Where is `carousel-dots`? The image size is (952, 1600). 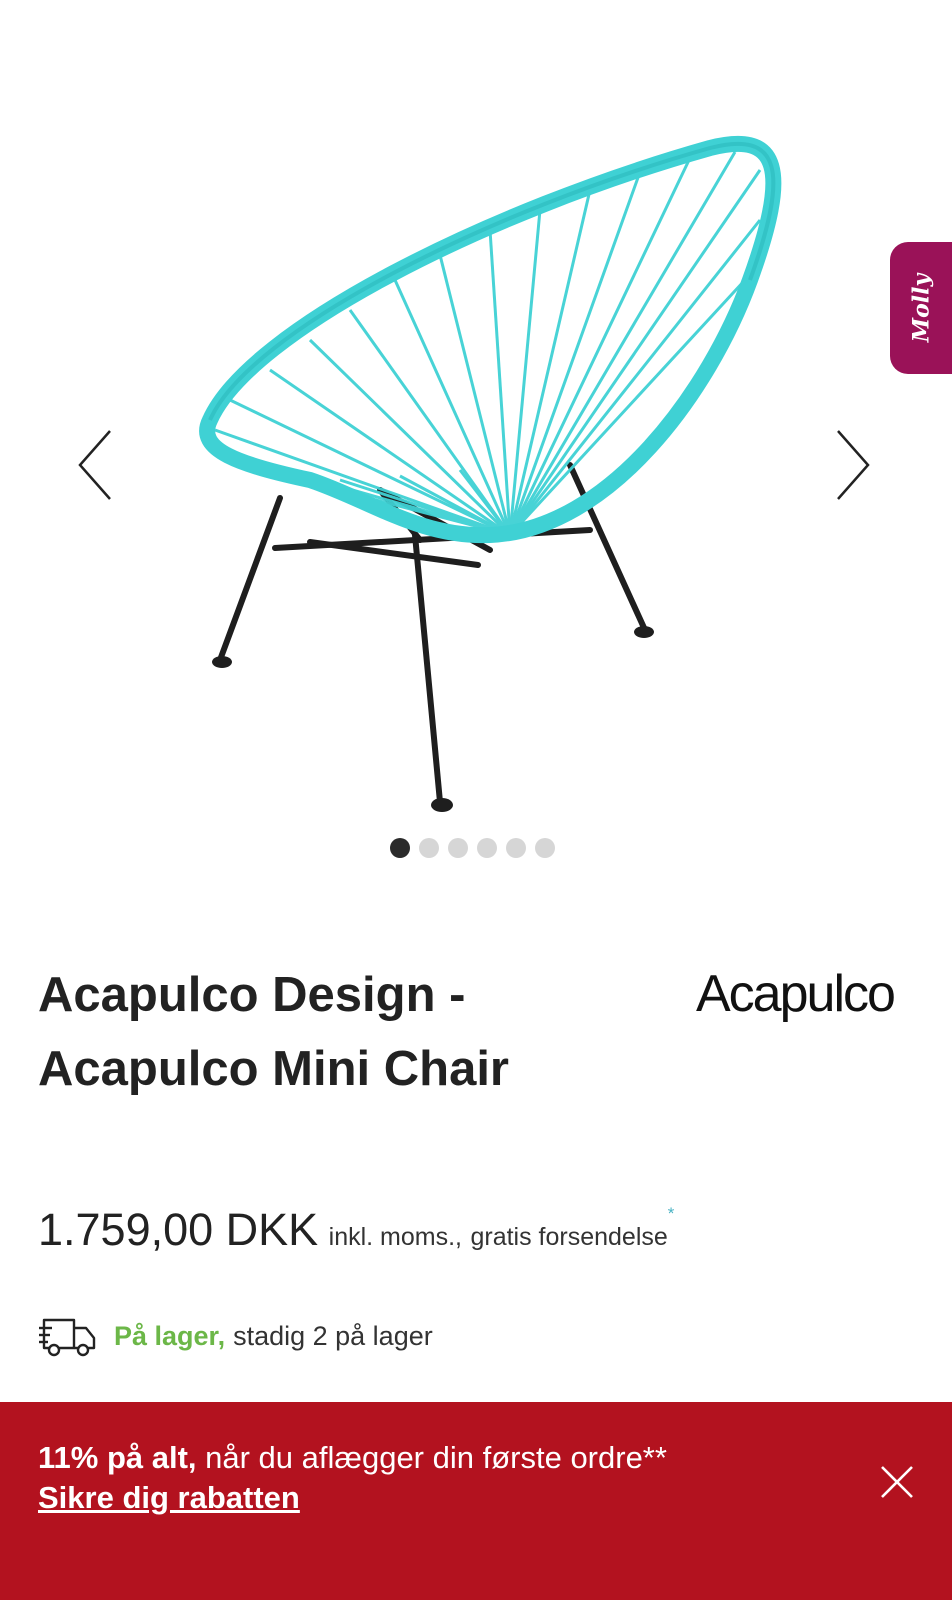
carousel-dots is located at coordinates (472, 848).